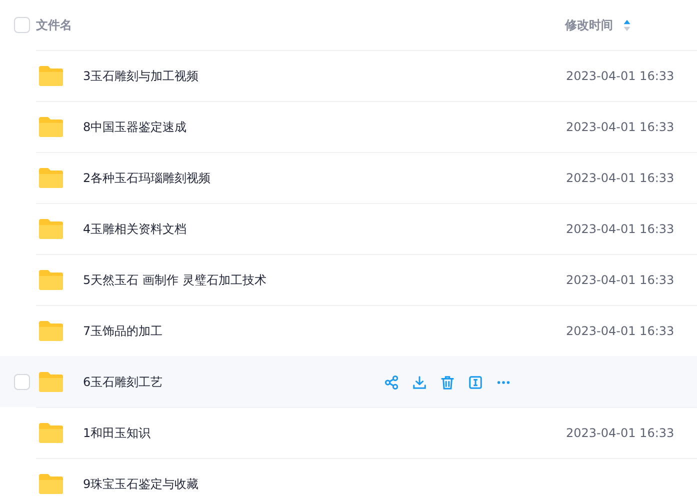  Describe the element at coordinates (348, 381) in the screenshot. I see `file-row: 6玉石雕刻工艺` at that location.